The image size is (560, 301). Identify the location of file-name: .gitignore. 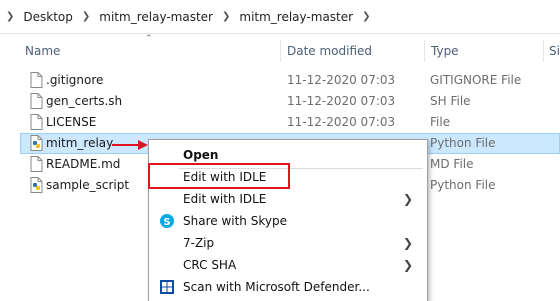
(75, 80).